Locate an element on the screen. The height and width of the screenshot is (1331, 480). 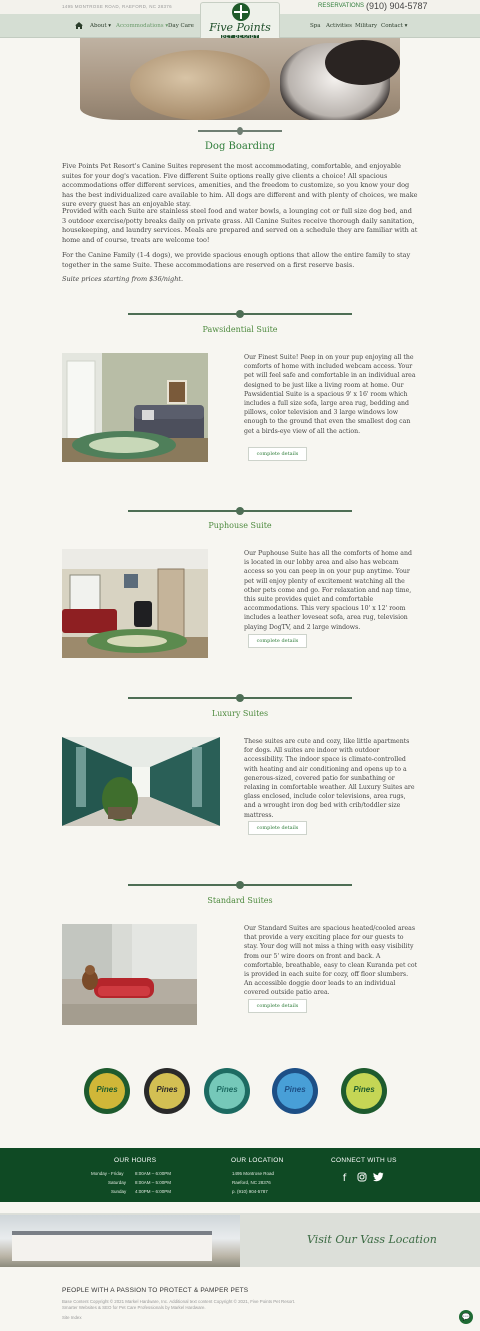
suite-title: Standard Suites is located at coordinates (240, 900).